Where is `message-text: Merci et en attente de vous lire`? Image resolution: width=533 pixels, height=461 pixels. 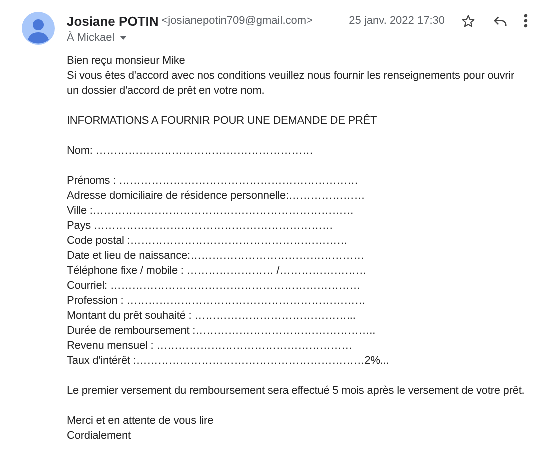 message-text: Merci et en attente de vous lire is located at coordinates (141, 421).